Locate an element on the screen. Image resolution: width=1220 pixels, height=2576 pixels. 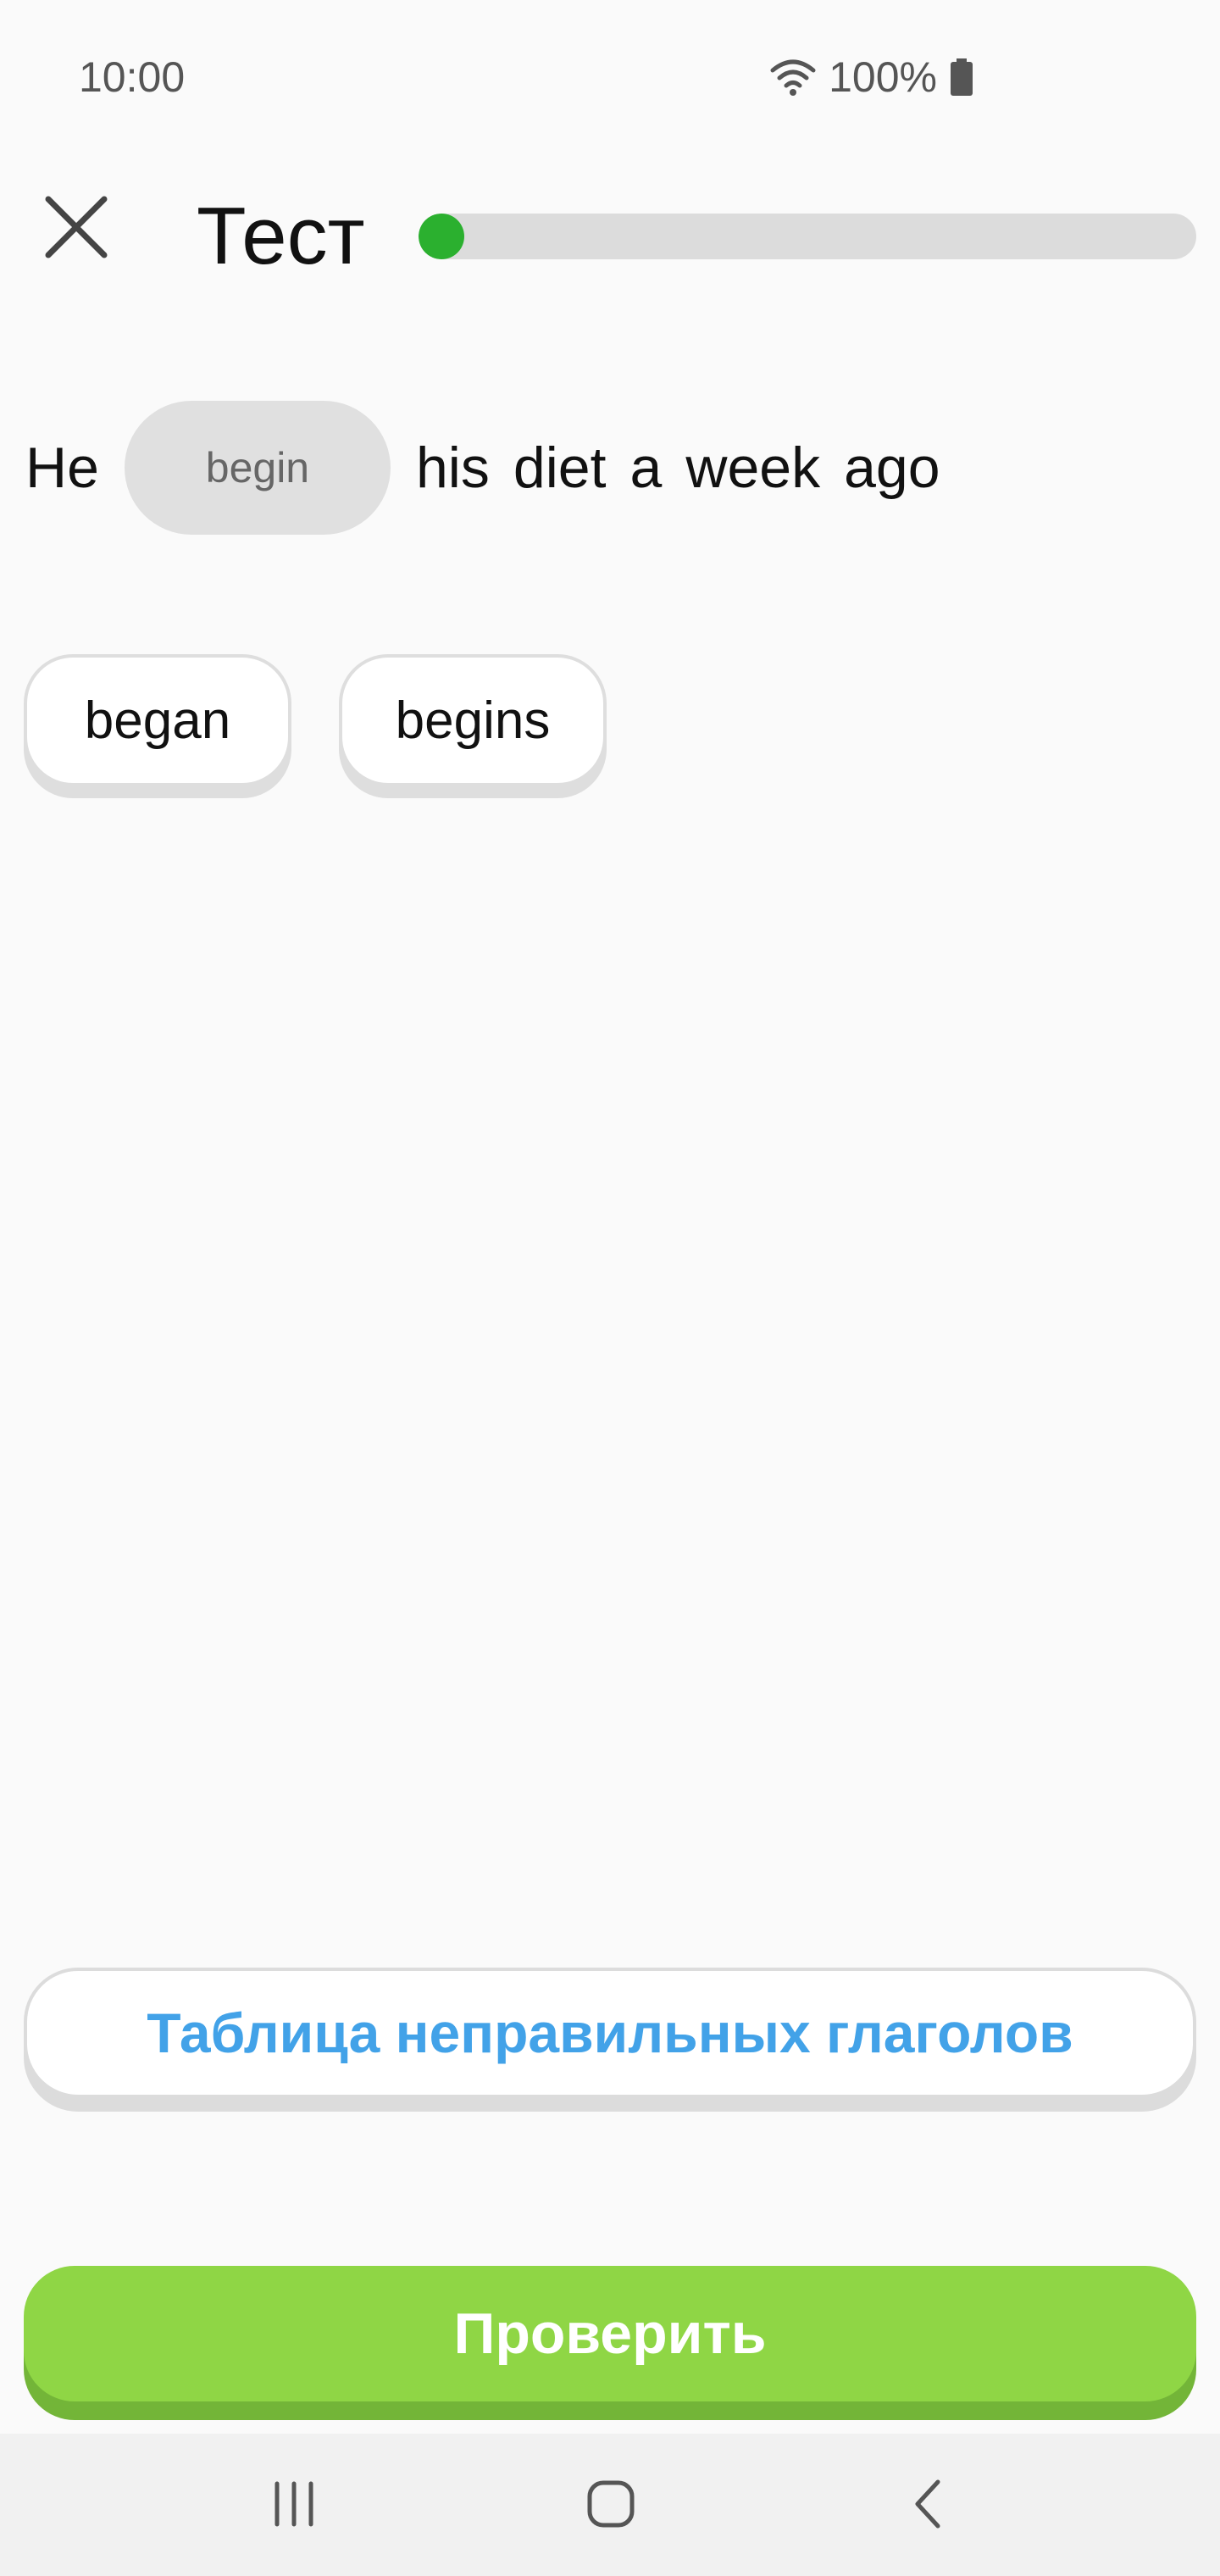
status-right: 100% is located at coordinates (871, 77).